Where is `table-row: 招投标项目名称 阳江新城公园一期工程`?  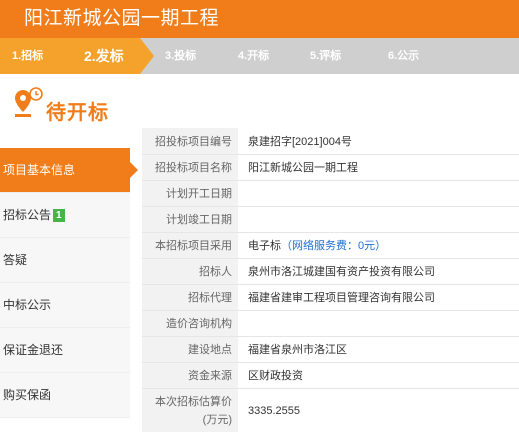 table-row: 招投标项目名称 阳江新城公园一期工程 is located at coordinates (330, 167).